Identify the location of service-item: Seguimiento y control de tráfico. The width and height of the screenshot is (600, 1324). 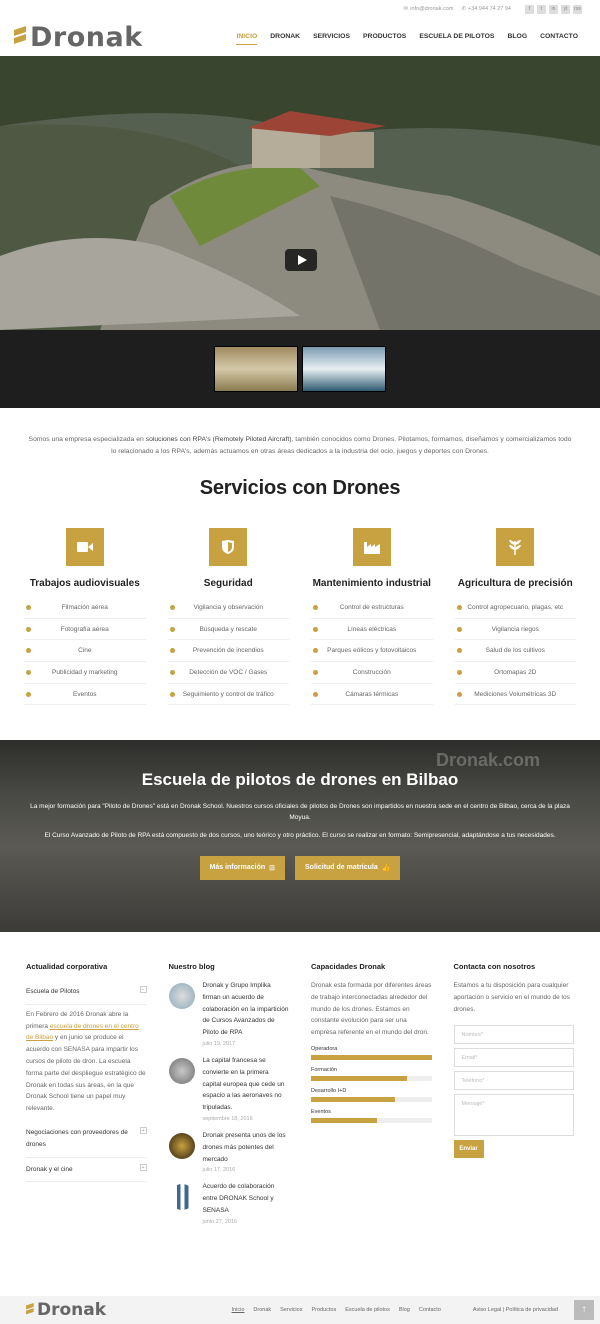
(228, 695).